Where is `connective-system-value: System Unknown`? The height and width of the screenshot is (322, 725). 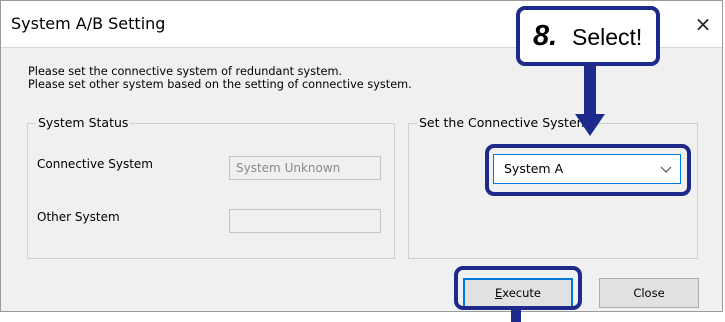
connective-system-value: System Unknown is located at coordinates (288, 168).